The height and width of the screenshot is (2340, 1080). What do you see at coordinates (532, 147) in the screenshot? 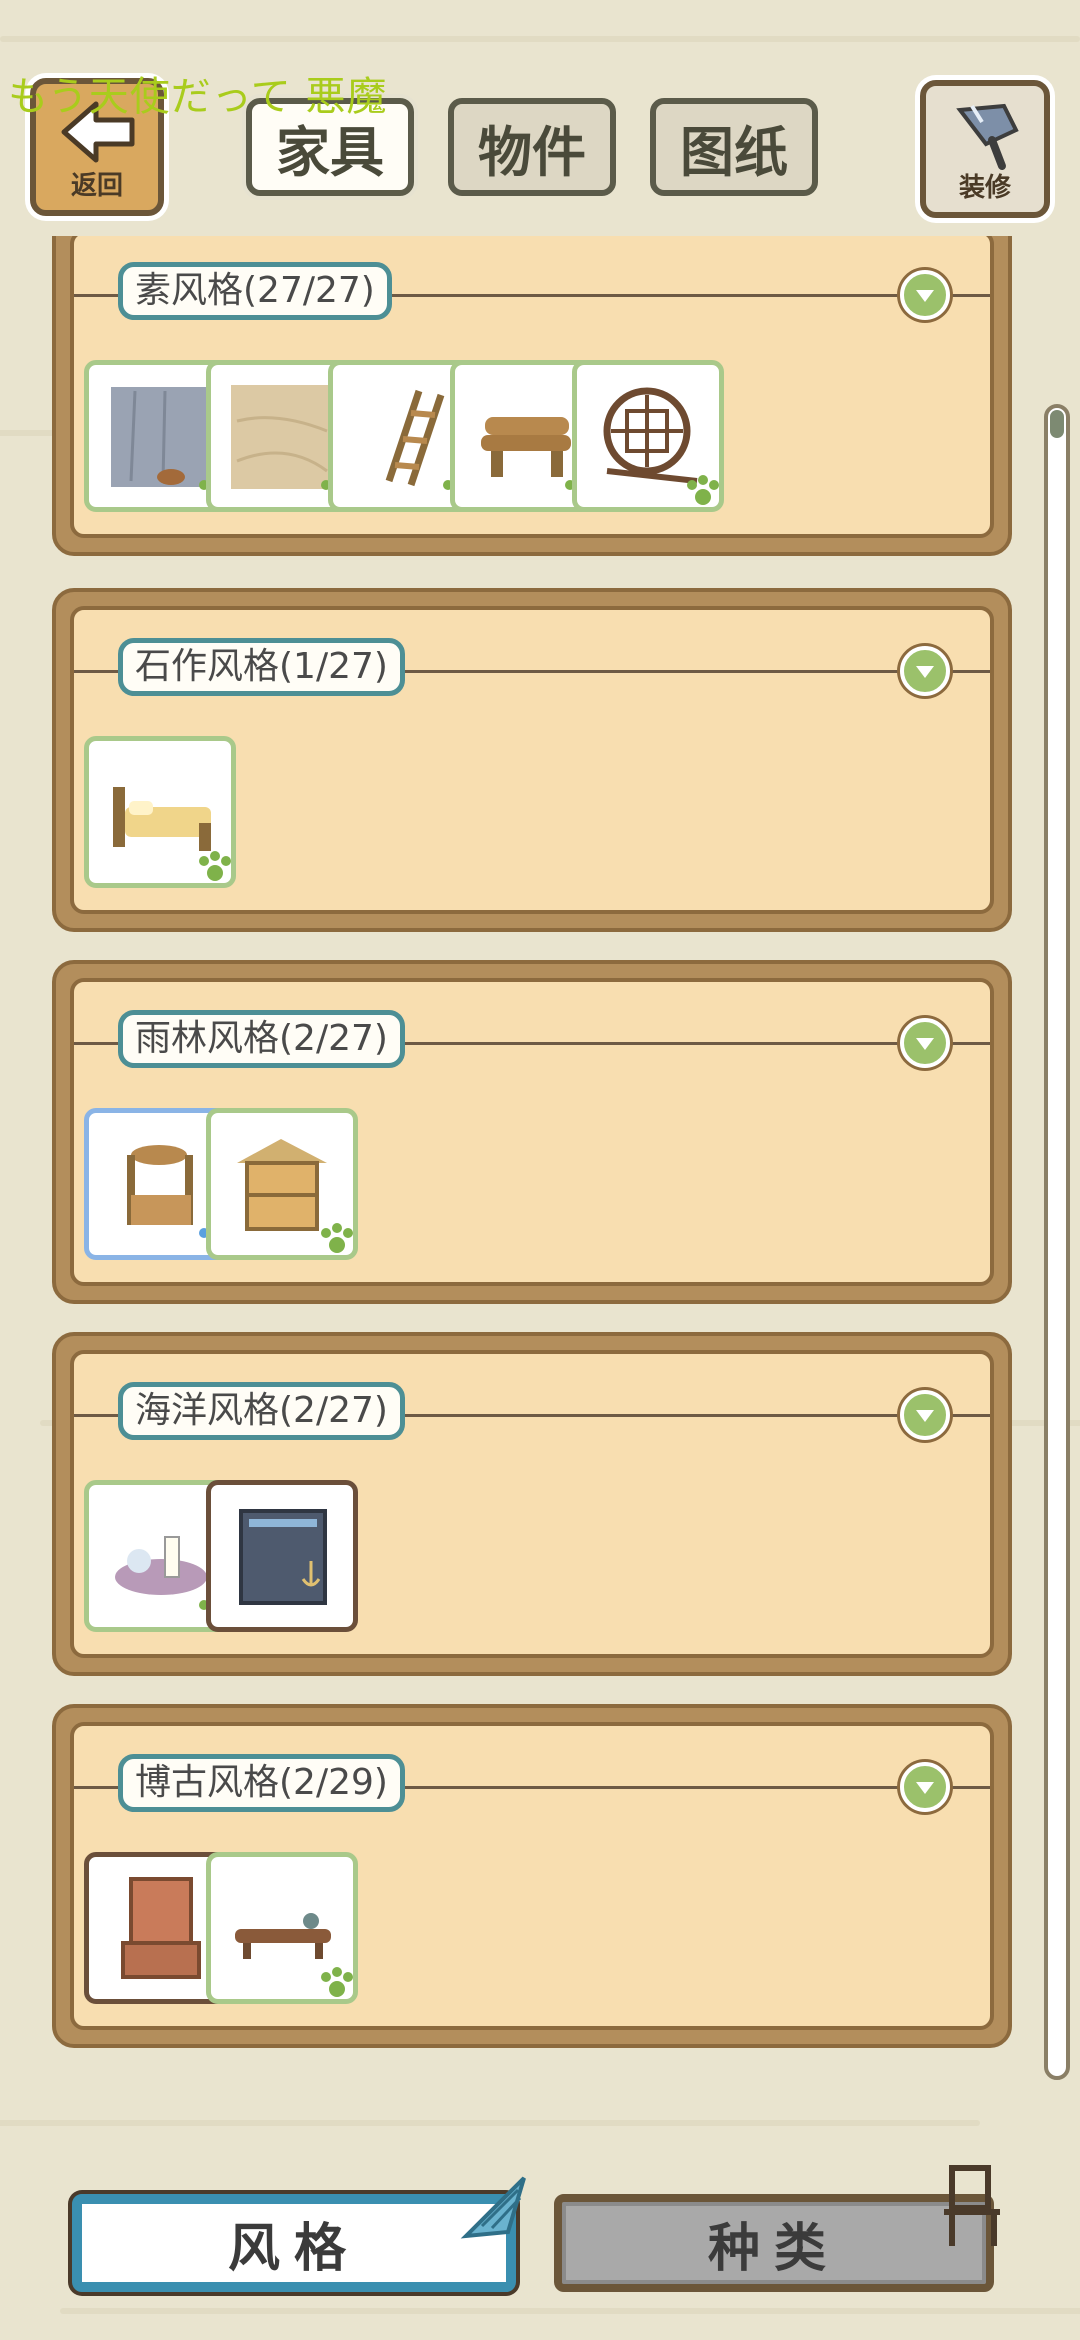
I see `tab-items: 物件` at bounding box center [532, 147].